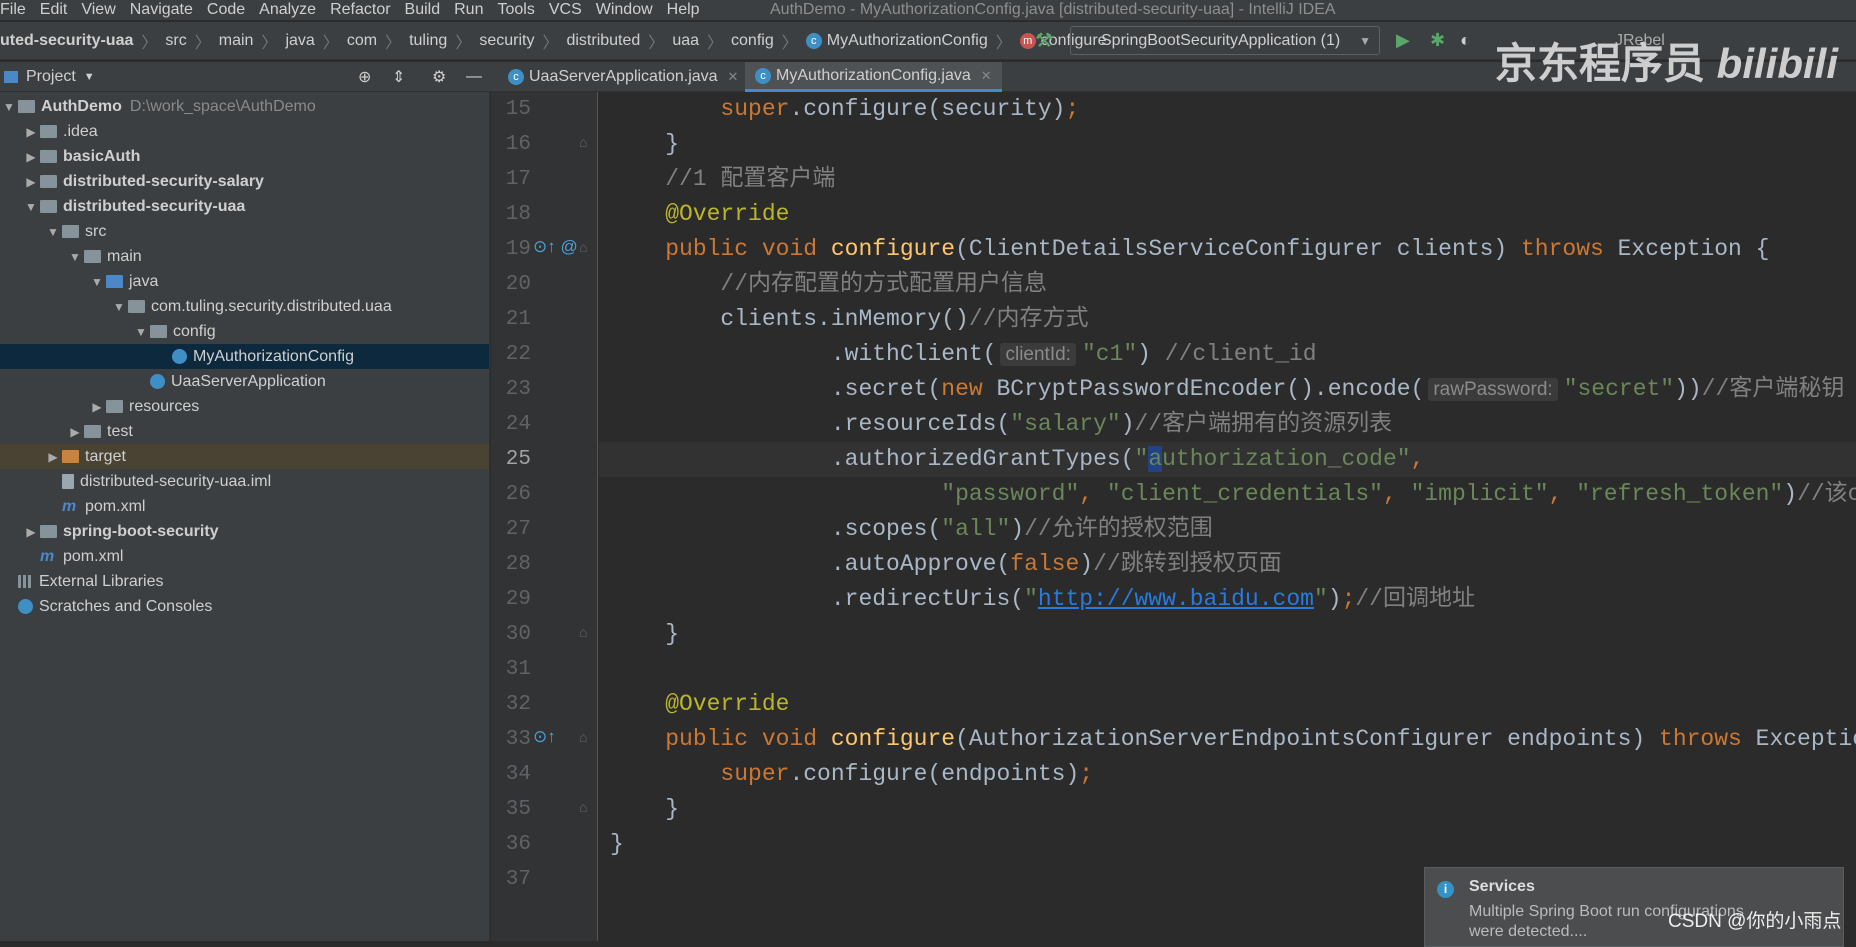 The height and width of the screenshot is (947, 1856). What do you see at coordinates (565, 10) in the screenshot?
I see `menu-vcs: VCS` at bounding box center [565, 10].